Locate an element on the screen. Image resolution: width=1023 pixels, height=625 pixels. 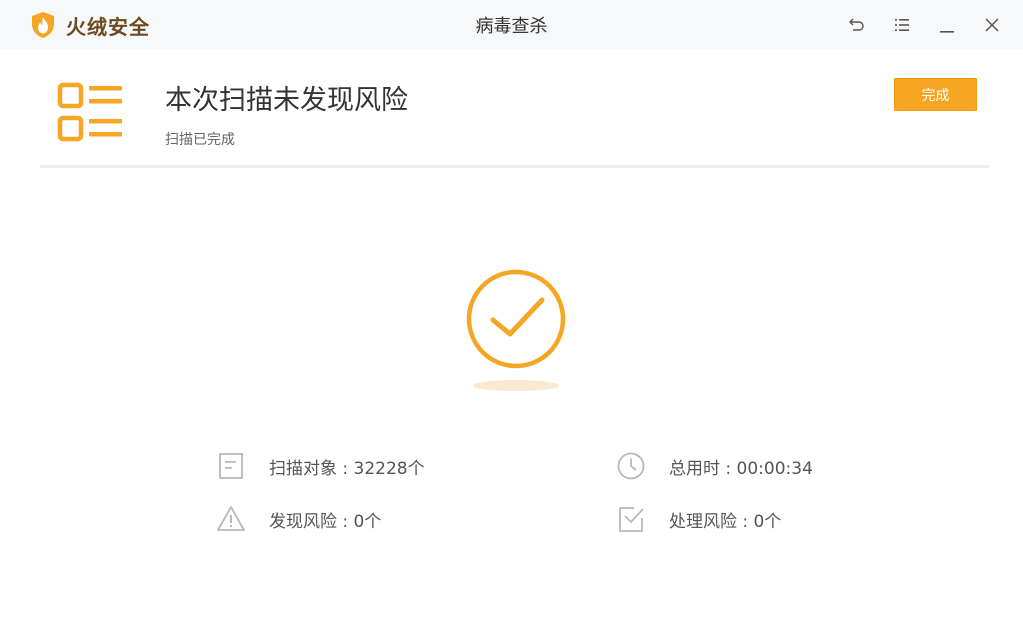
warning-icon is located at coordinates (231, 518).